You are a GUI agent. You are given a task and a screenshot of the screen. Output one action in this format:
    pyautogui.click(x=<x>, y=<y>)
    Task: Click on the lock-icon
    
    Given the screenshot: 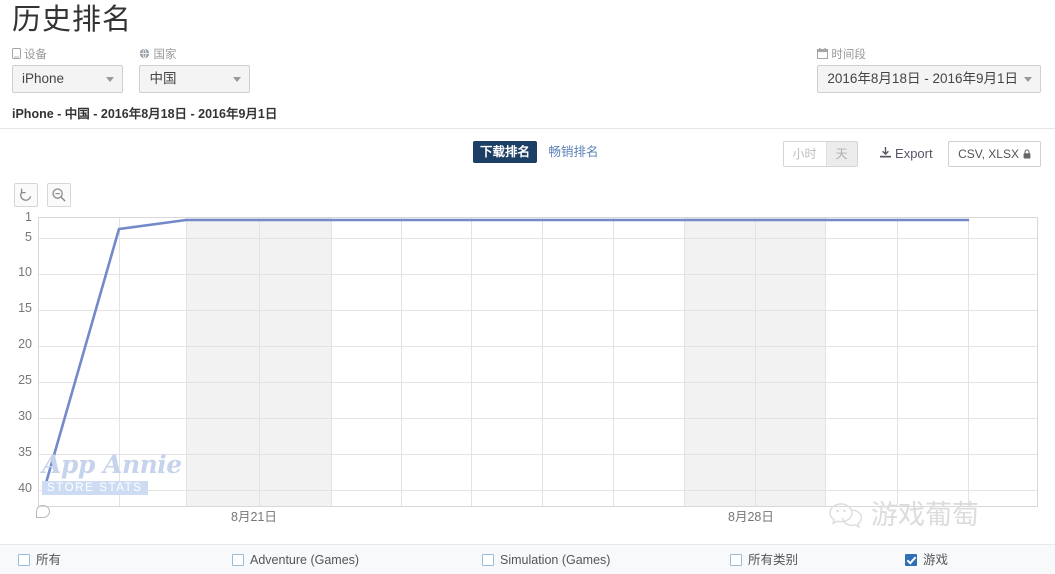 What is the action you would take?
    pyautogui.click(x=1027, y=155)
    